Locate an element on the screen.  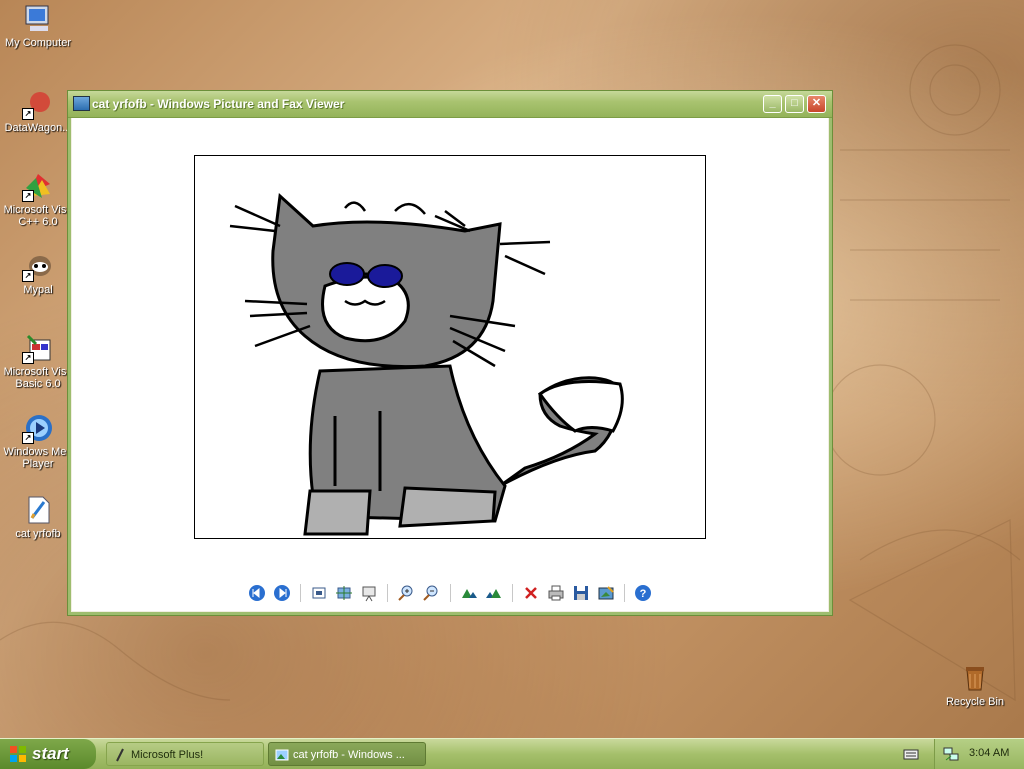
start-label: start is located at coordinates (50, 753).